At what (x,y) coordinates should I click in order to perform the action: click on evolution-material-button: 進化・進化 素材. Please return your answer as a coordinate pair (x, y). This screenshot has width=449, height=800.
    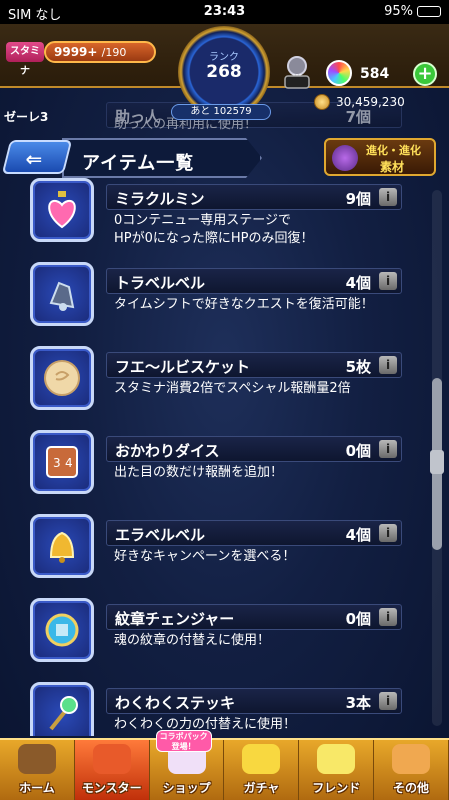
    Looking at the image, I should click on (380, 157).